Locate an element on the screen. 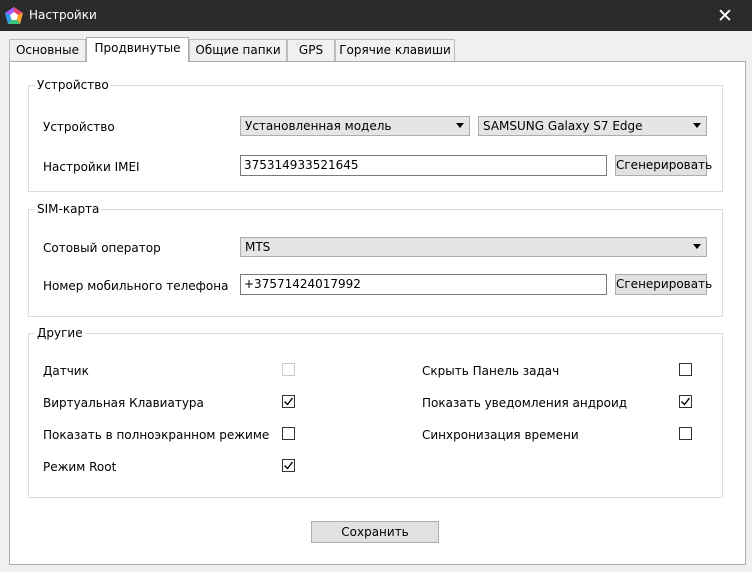  phone-generate-button: Сгенерировать is located at coordinates (663, 284).